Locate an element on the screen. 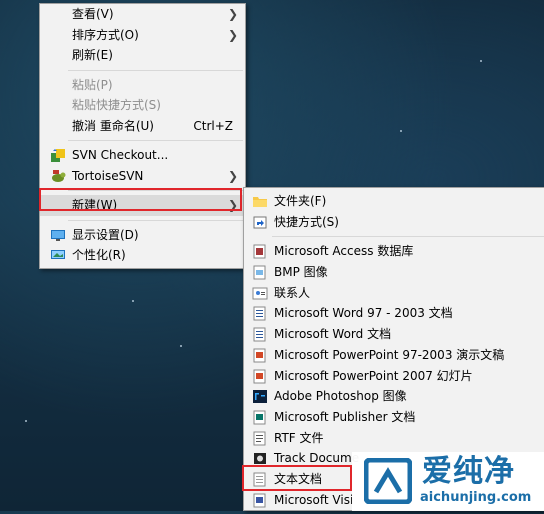  menu-item-label: 新建(W) is located at coordinates (95, 205).